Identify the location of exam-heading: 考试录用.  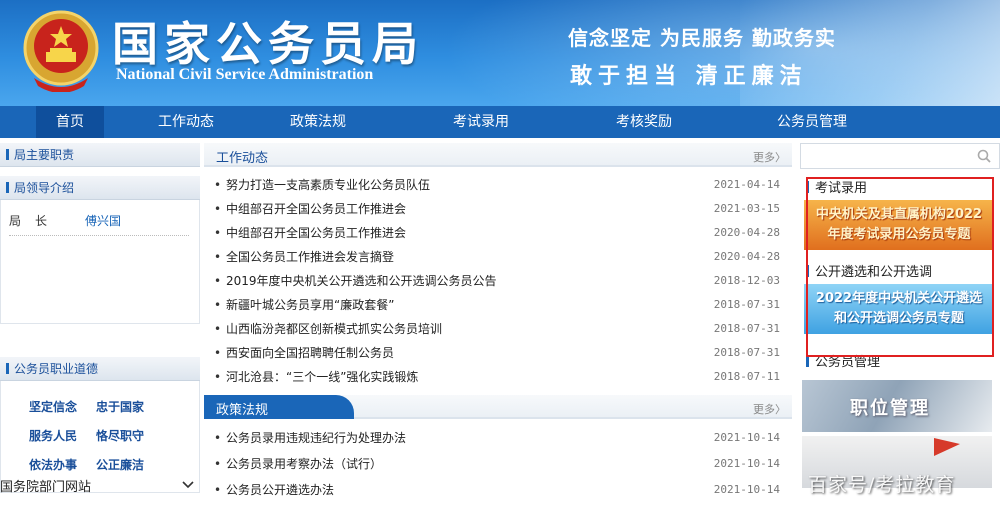
(900, 189).